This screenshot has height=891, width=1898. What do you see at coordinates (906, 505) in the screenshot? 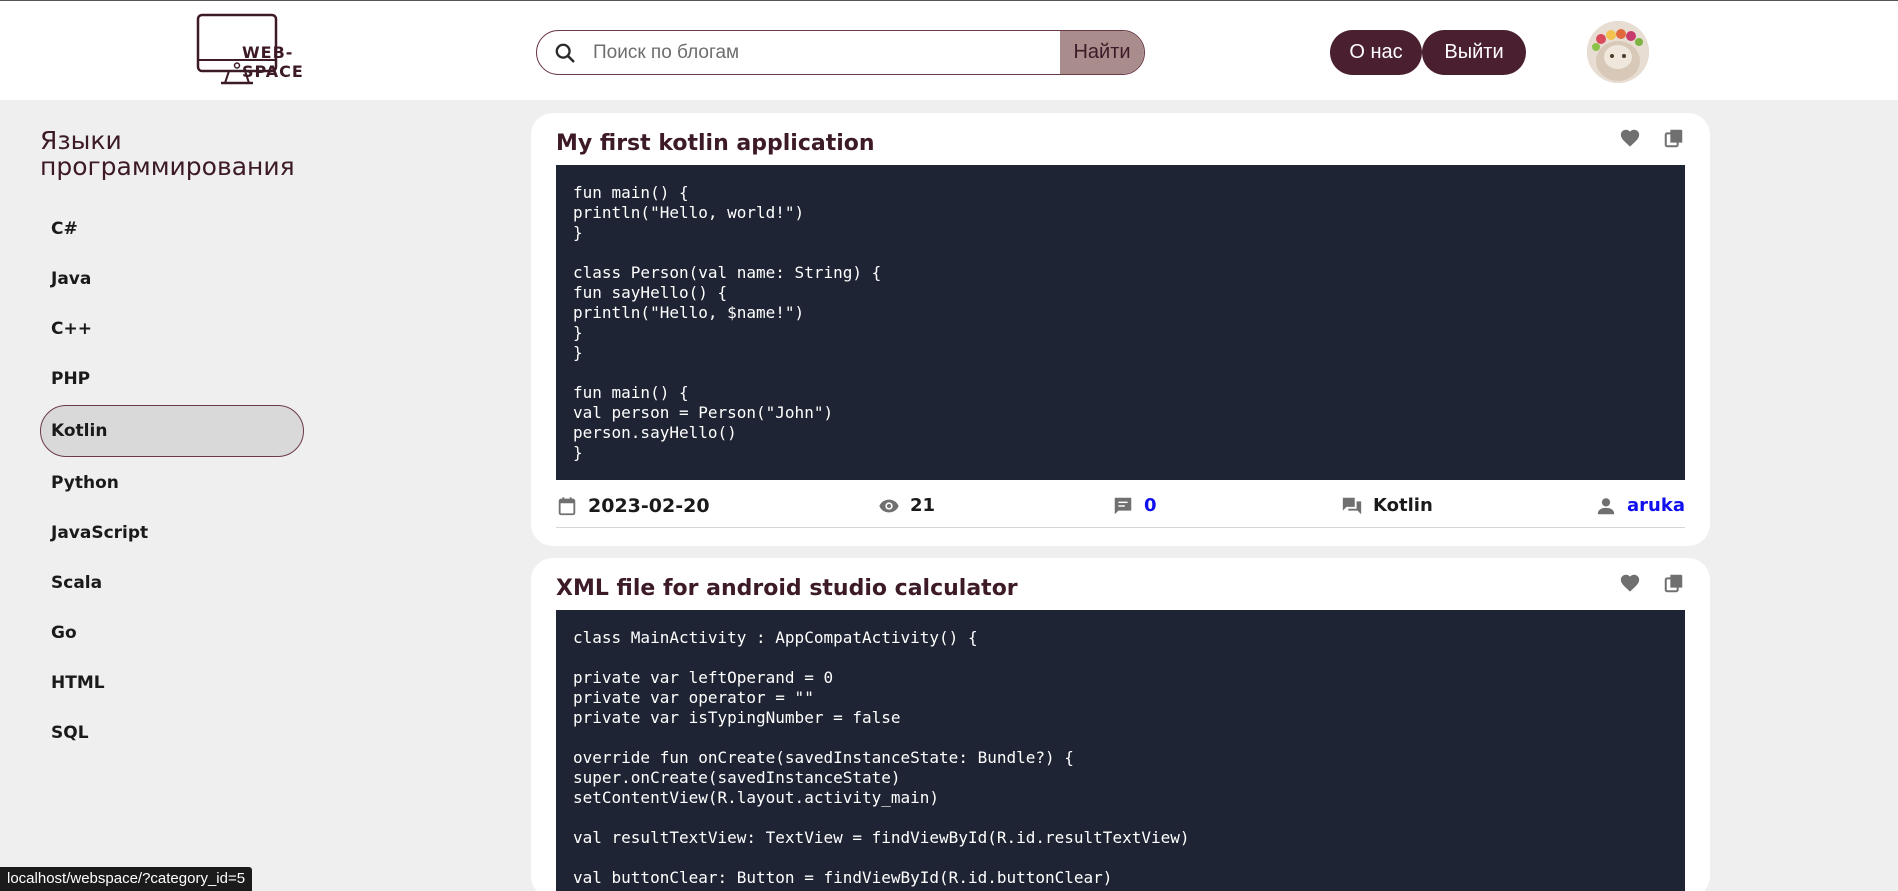
I see `post-views: 21` at bounding box center [906, 505].